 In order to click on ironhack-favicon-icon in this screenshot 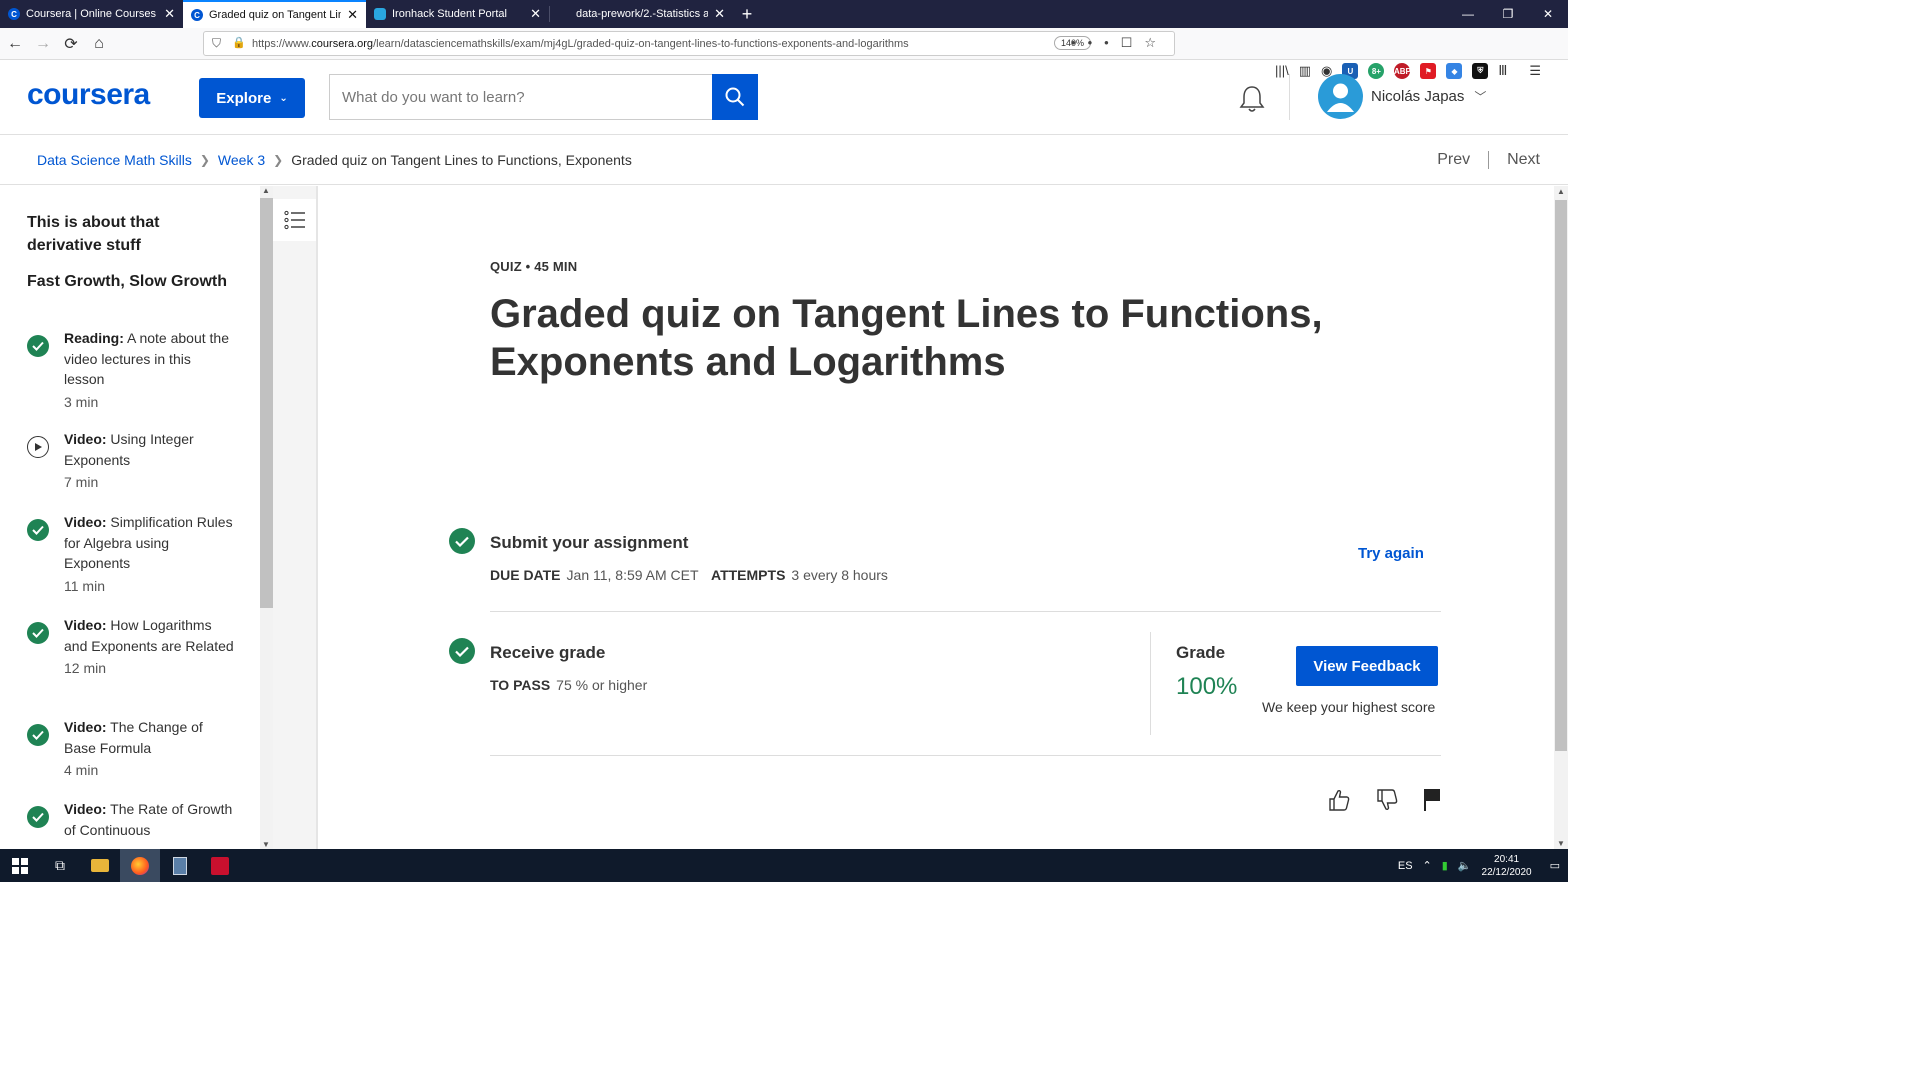, I will do `click(380, 14)`.